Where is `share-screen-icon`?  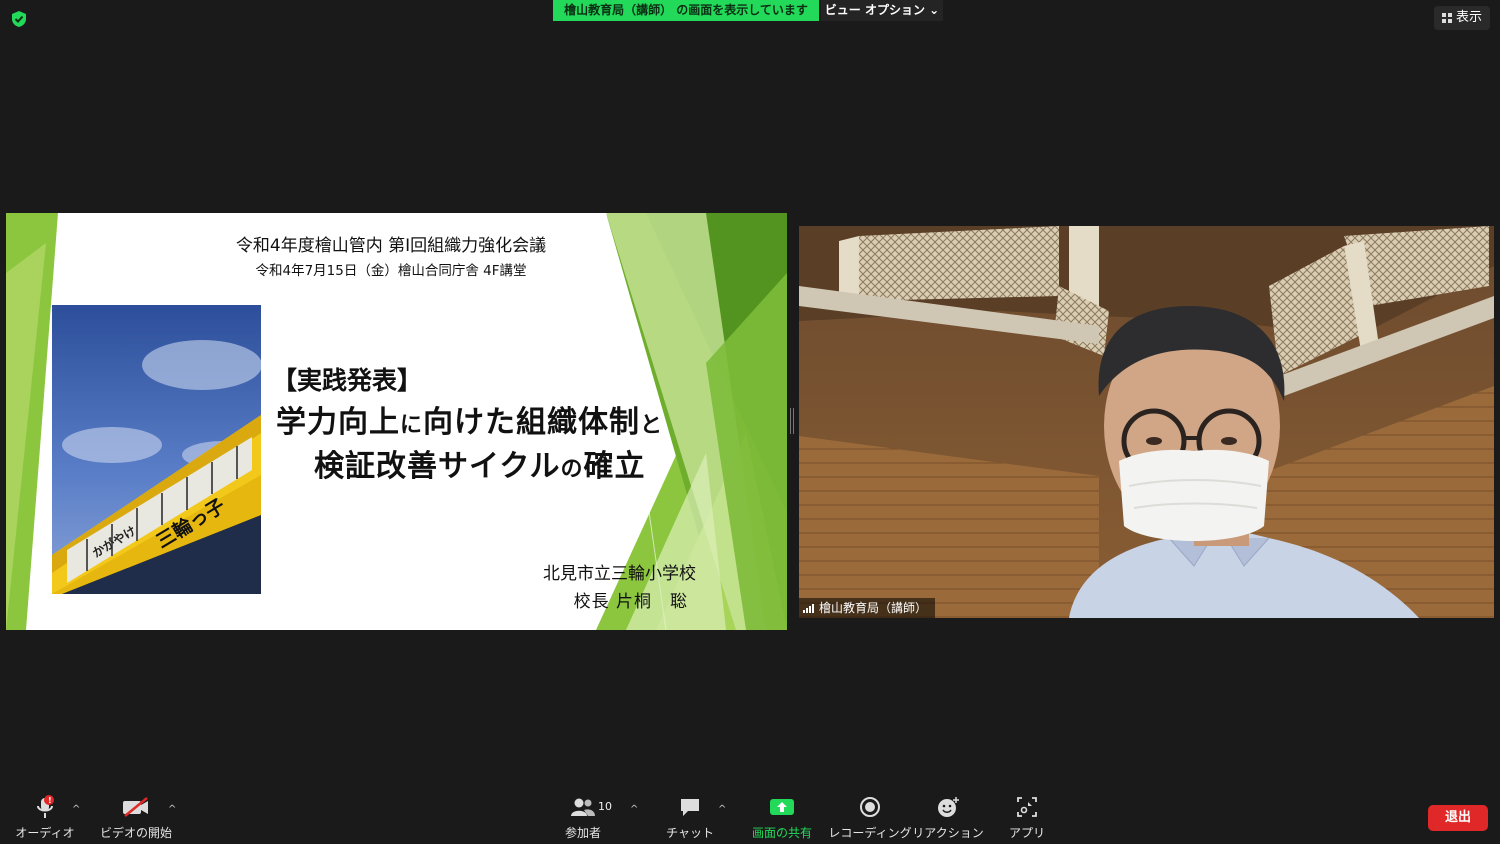
share-screen-icon is located at coordinates (782, 807).